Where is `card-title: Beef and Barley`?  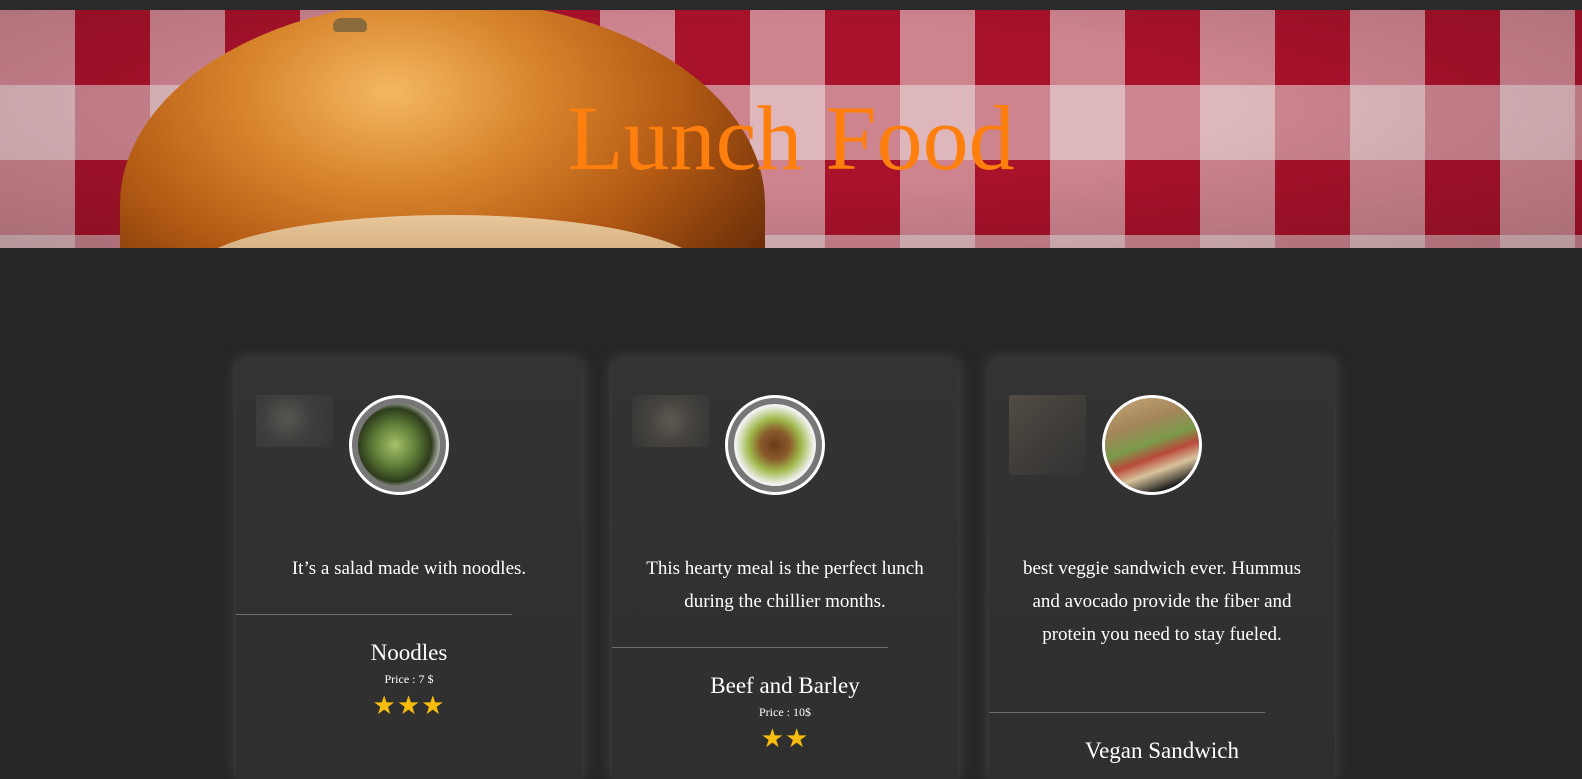
card-title: Beef and Barley is located at coordinates (785, 685).